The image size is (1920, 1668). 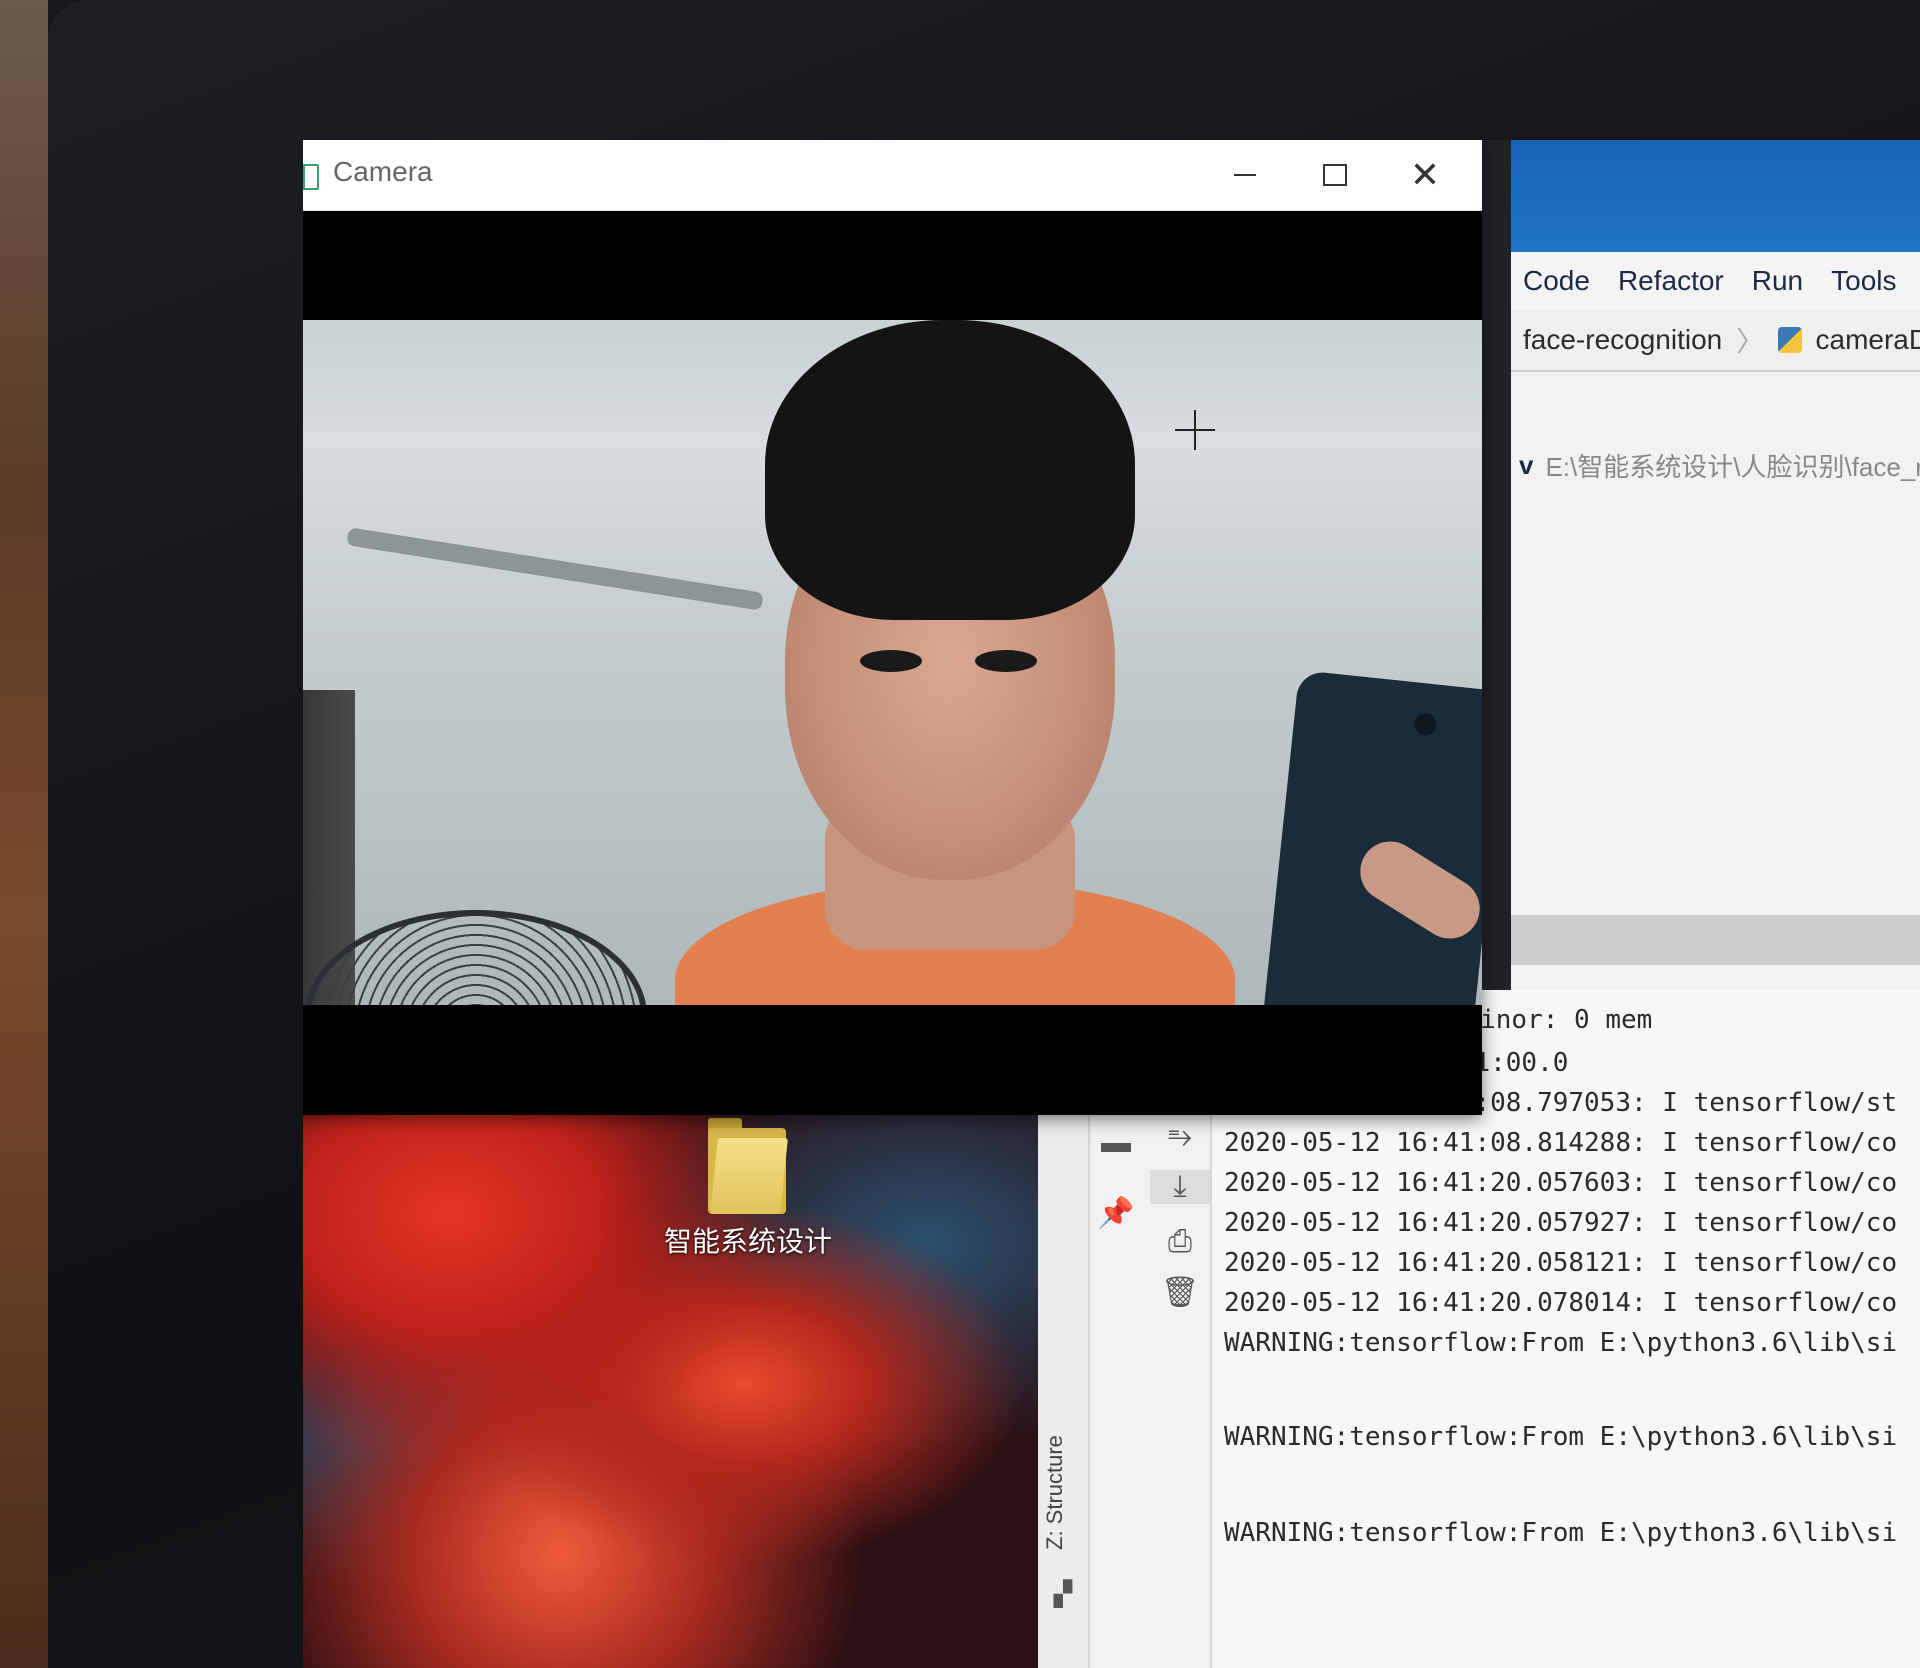 I want to click on maximize-icon, so click(x=1335, y=175).